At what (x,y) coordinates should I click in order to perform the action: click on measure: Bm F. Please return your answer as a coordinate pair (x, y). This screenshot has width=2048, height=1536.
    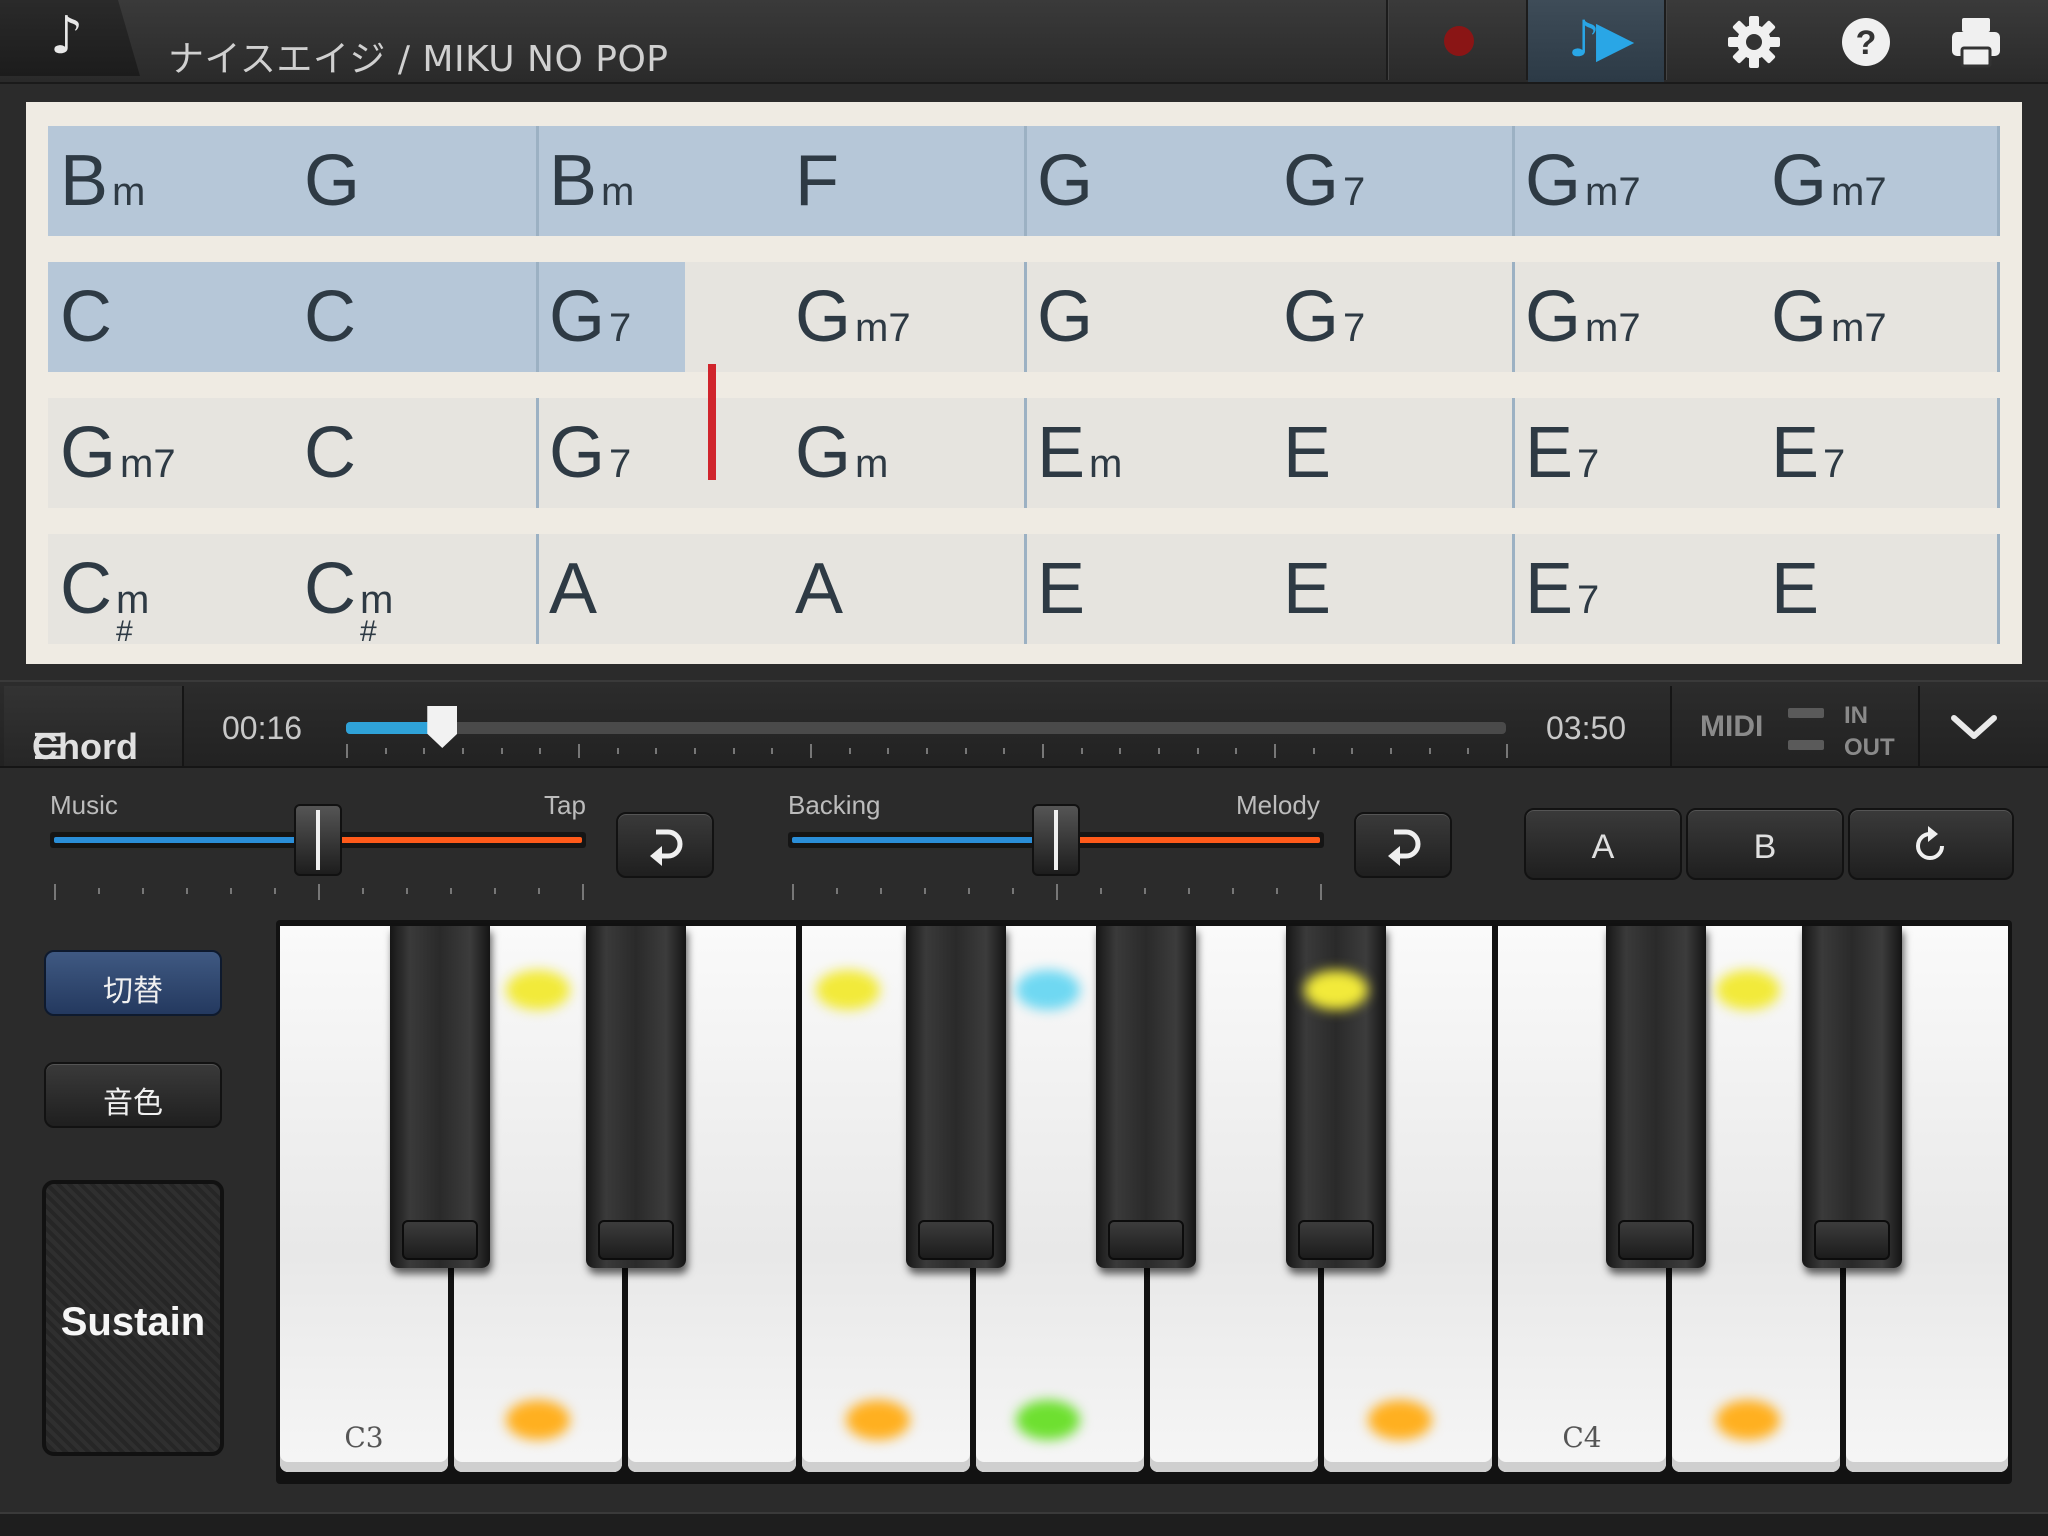
    Looking at the image, I should click on (780, 181).